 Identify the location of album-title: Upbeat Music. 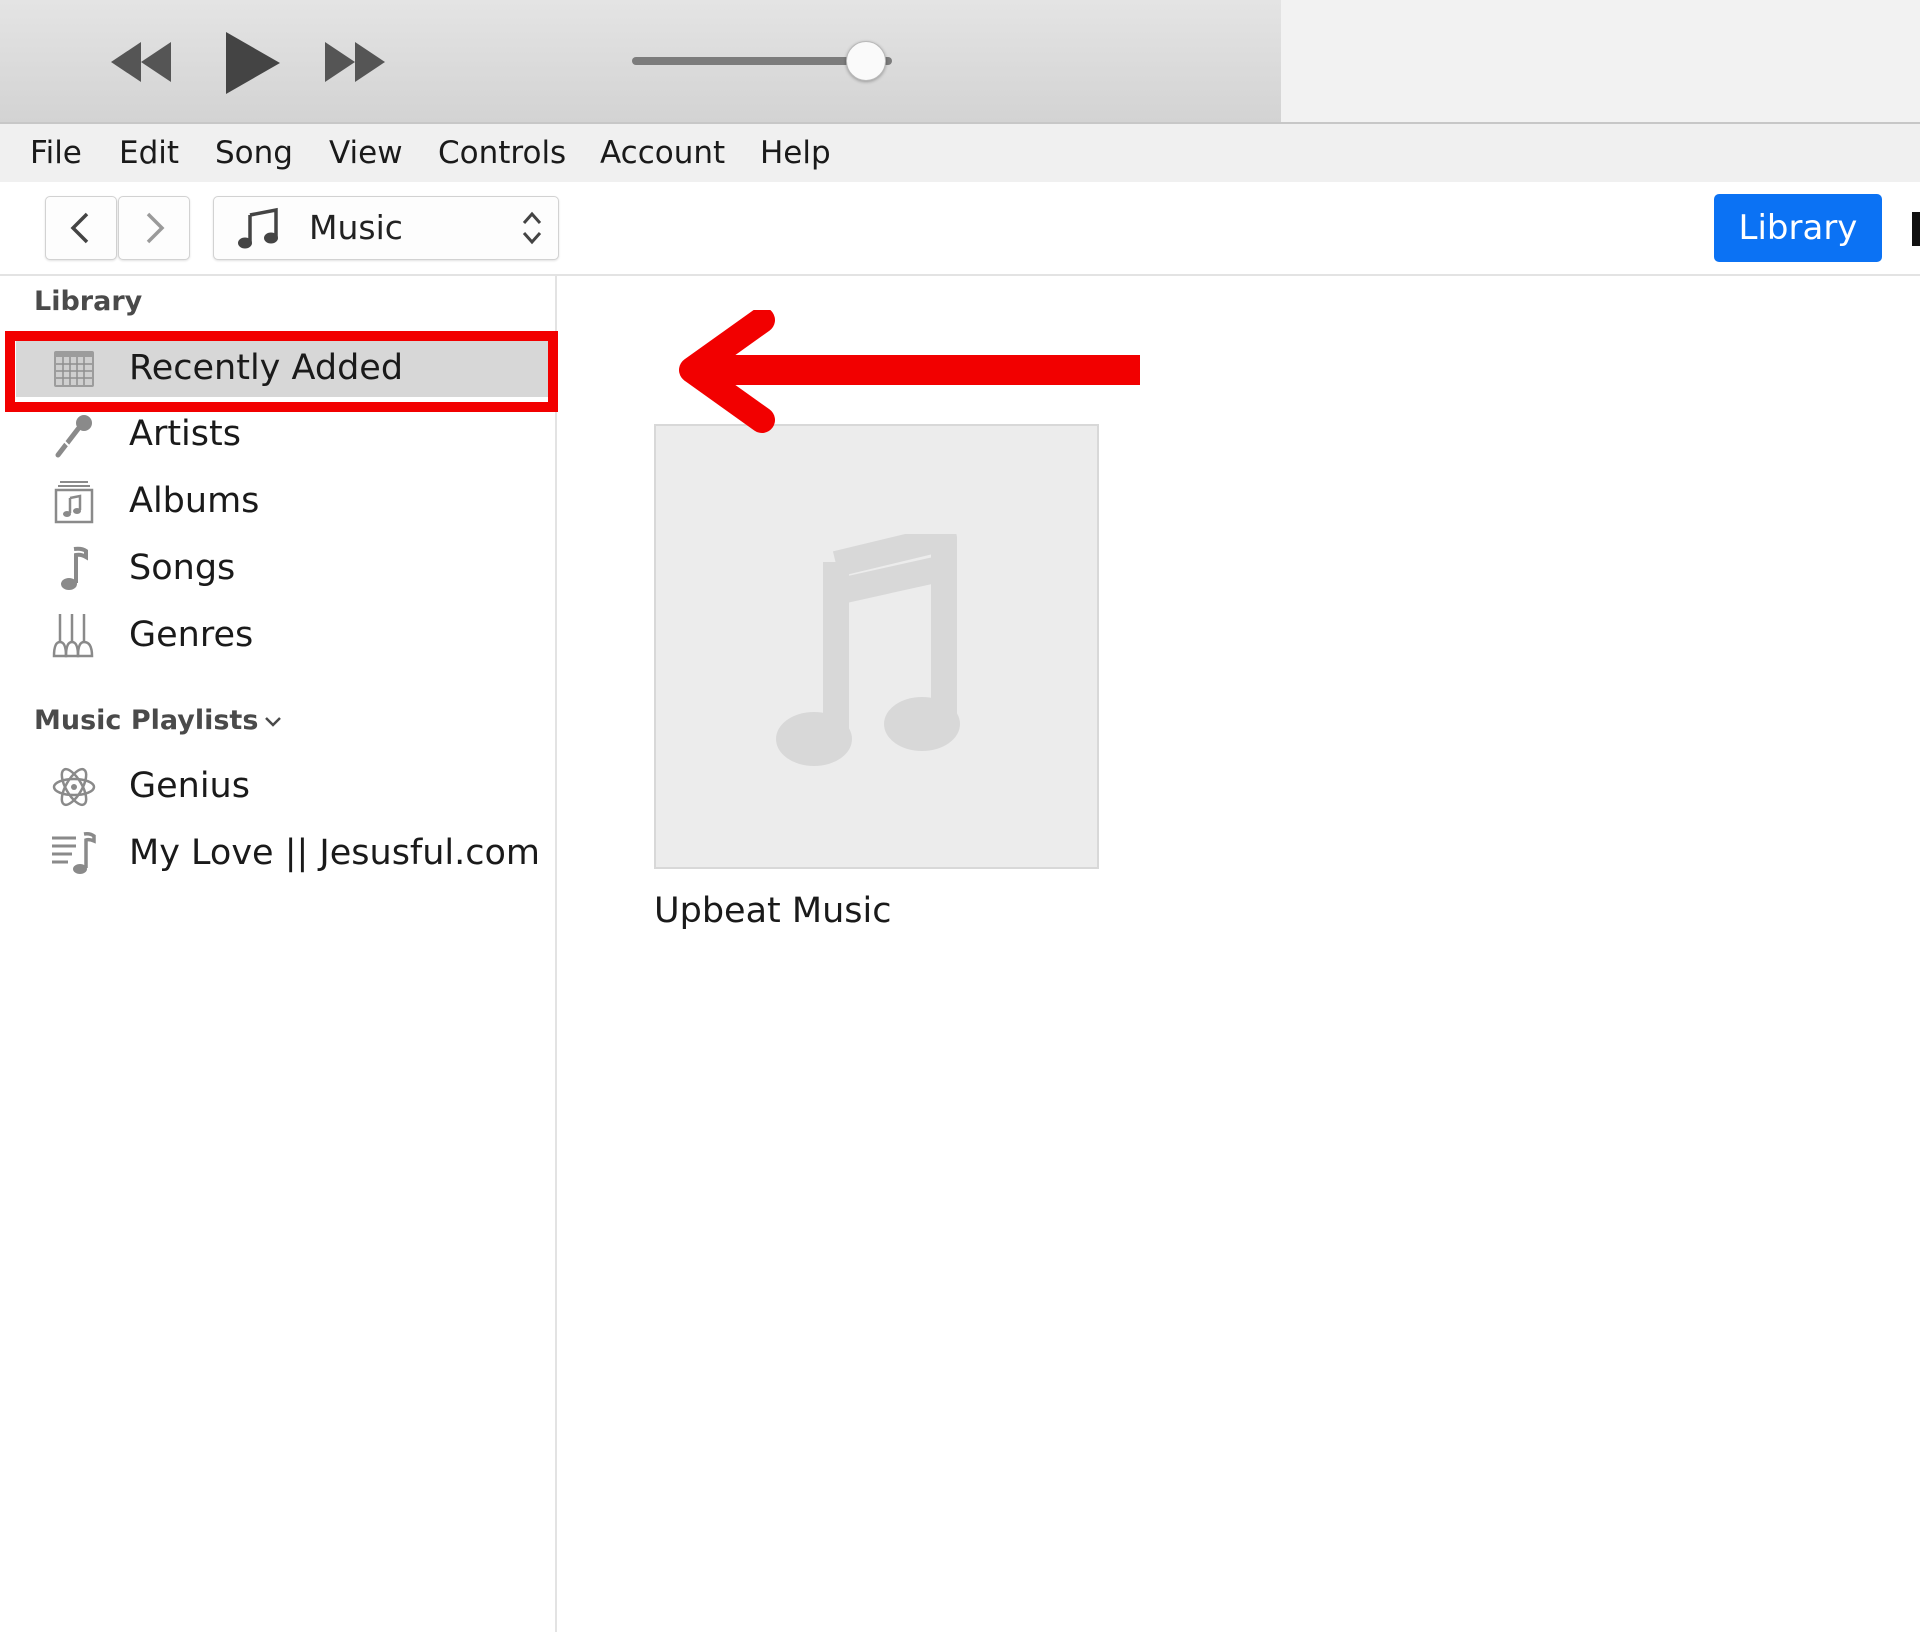
(876, 911).